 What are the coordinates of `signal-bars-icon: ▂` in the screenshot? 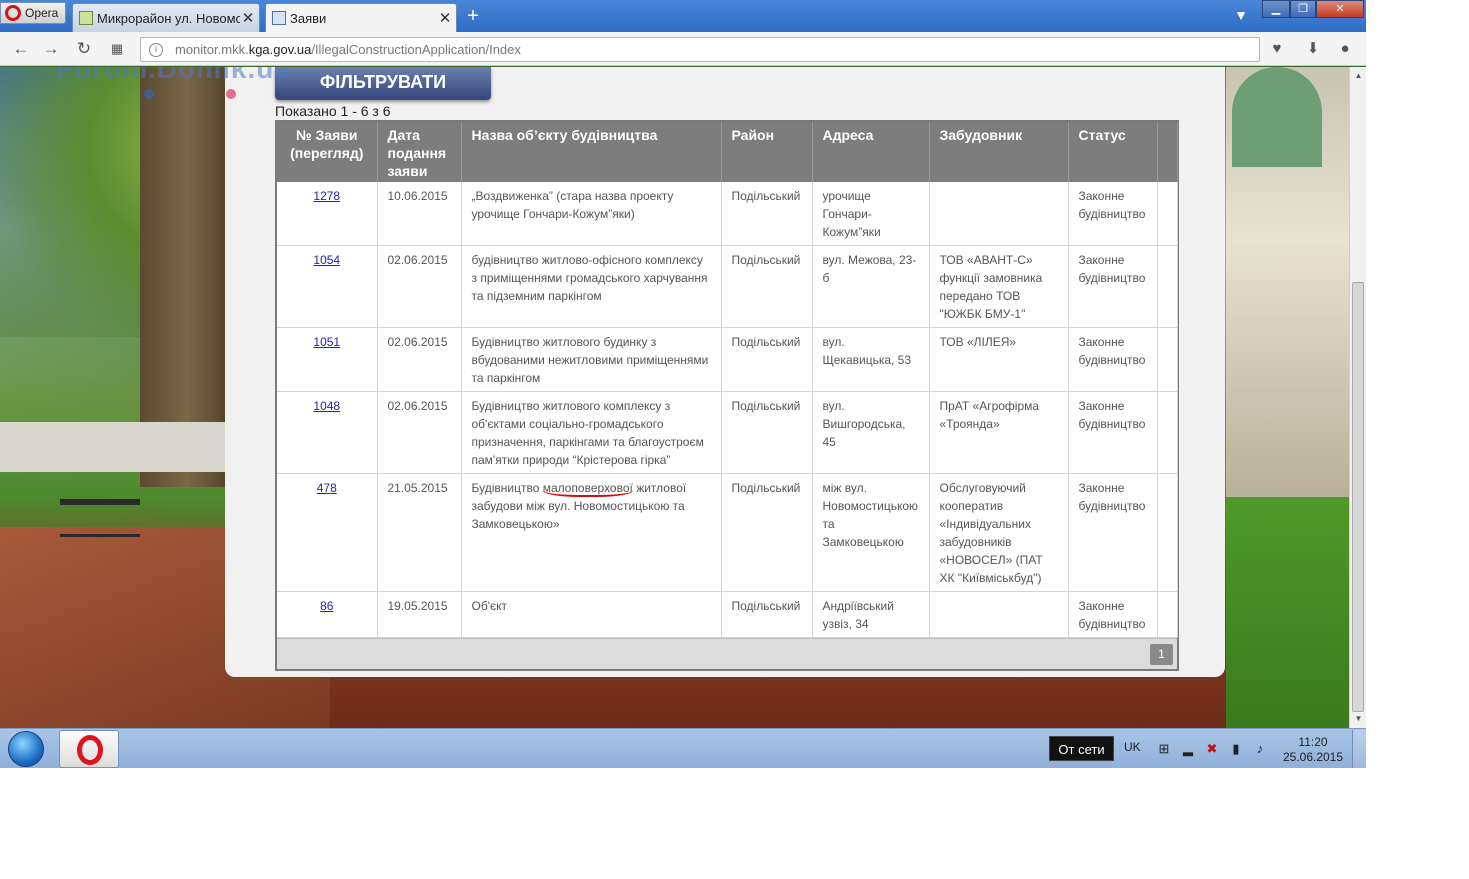 It's located at (1188, 749).